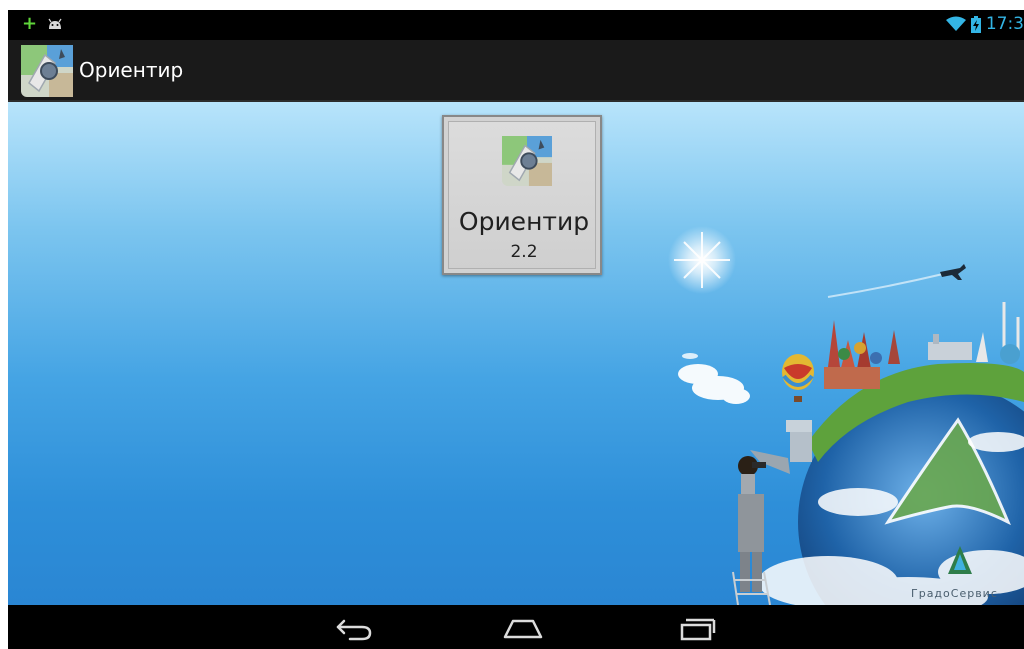  What do you see at coordinates (131, 70) in the screenshot?
I see `action-bar-title: Ориентир` at bounding box center [131, 70].